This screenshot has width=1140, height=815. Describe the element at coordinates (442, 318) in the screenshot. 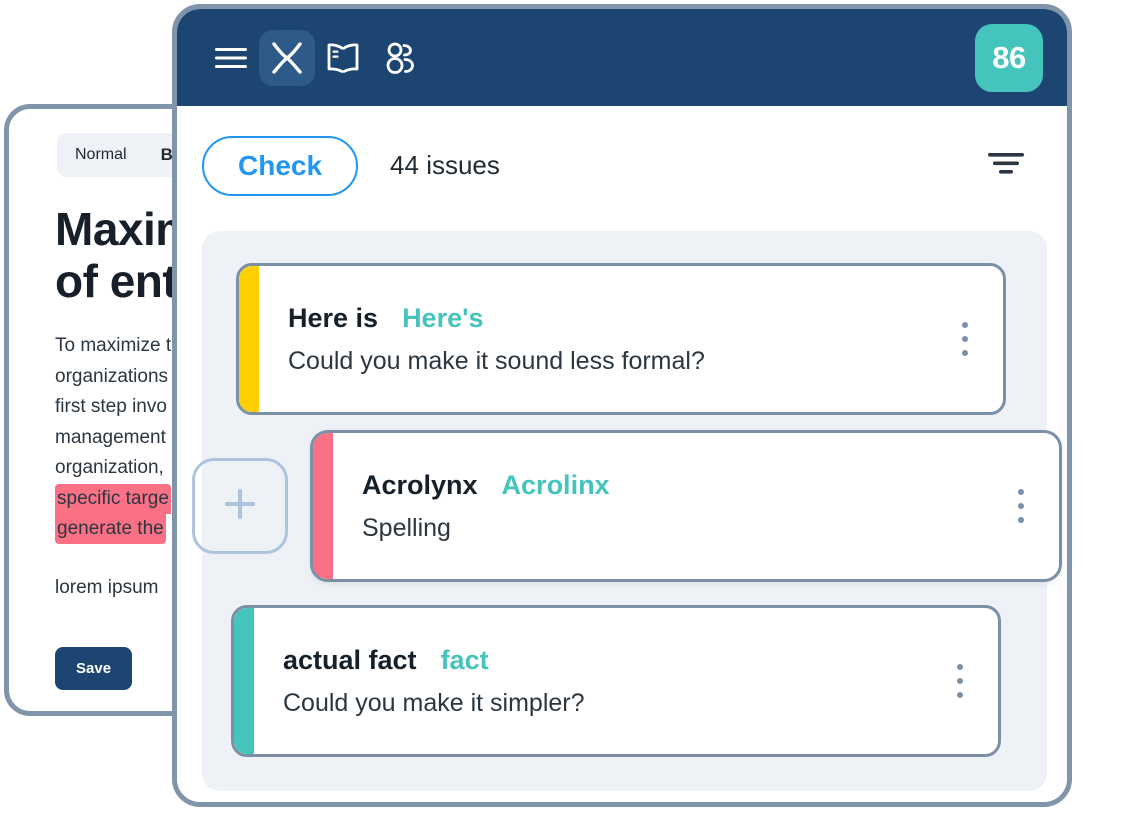

I see `issue-suggestion-text: Here's` at that location.